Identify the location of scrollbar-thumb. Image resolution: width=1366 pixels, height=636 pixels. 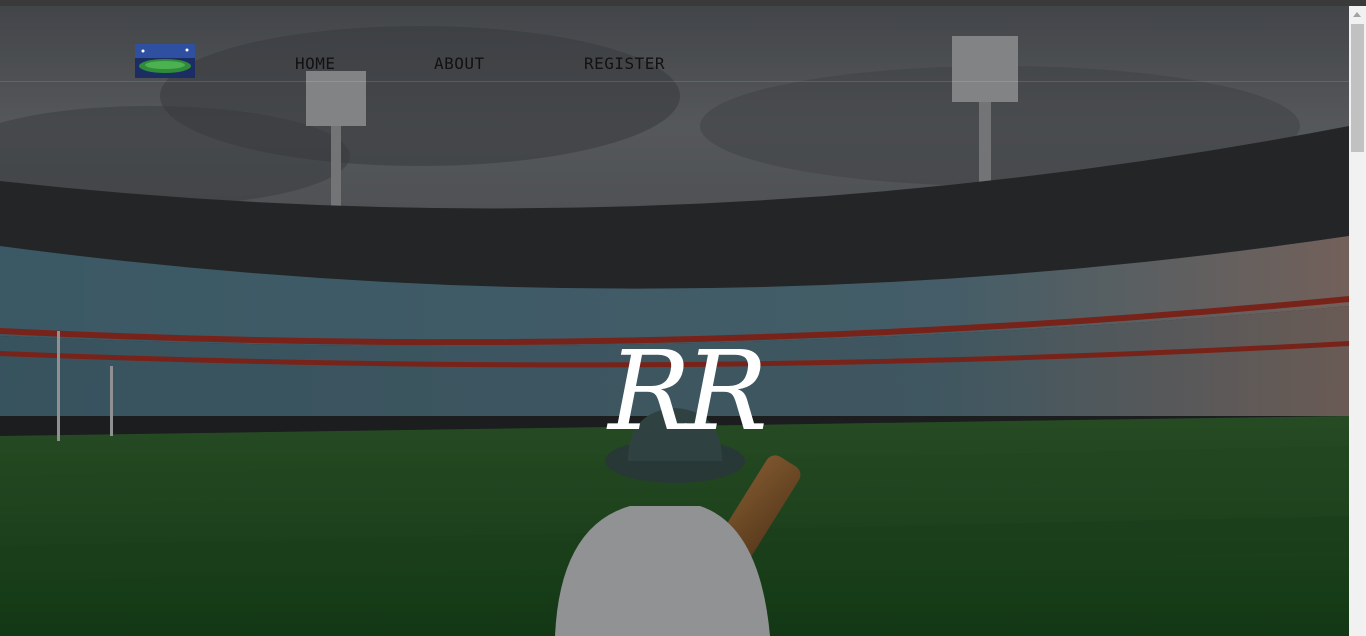
(1357, 88).